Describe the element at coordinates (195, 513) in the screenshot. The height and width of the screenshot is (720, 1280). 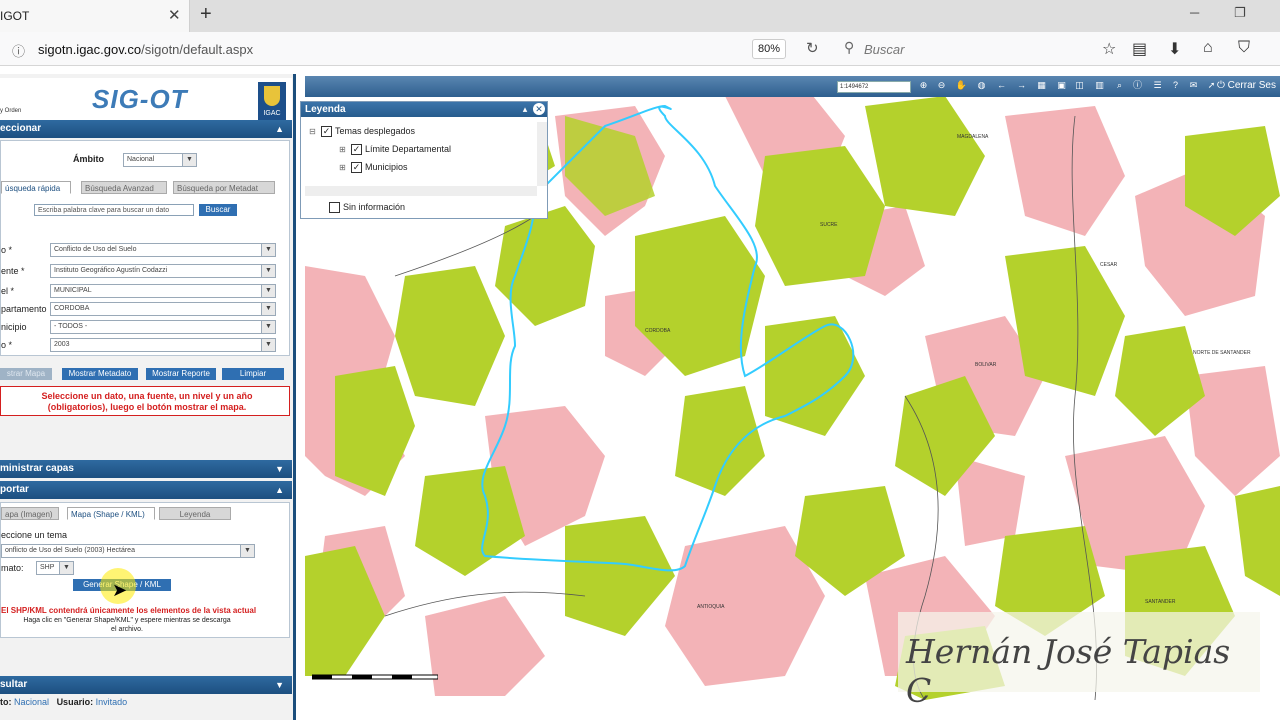
I see `tab-leyenda: Leyenda` at that location.